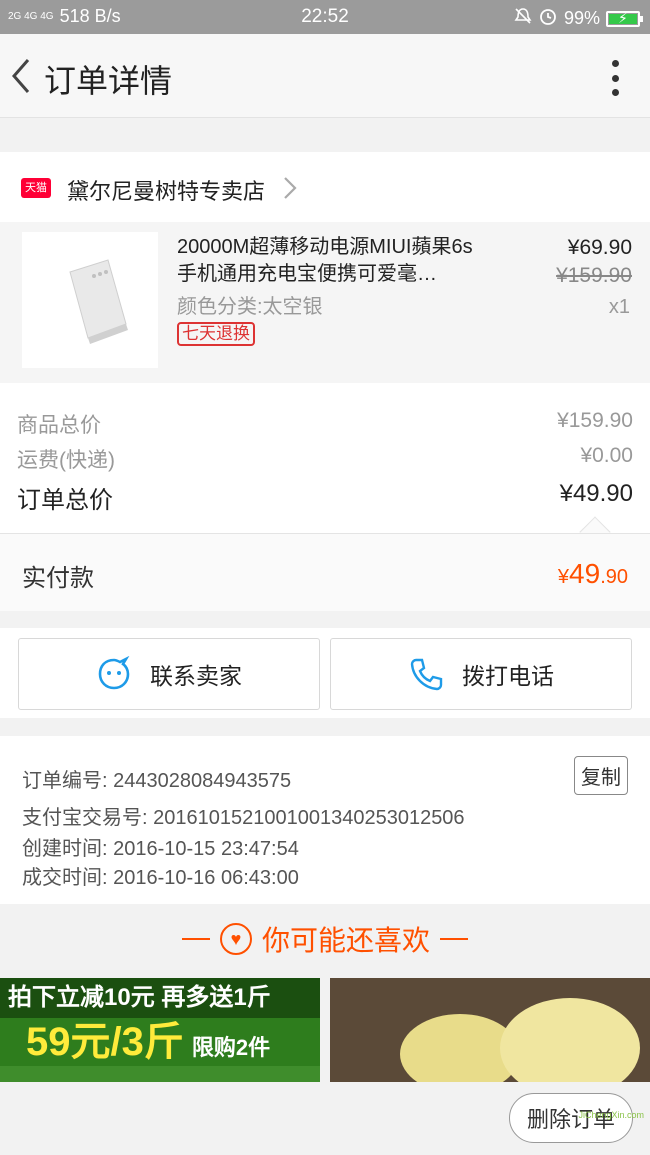  Describe the element at coordinates (606, 455) in the screenshot. I see `shipping-value: ¥0.00` at that location.